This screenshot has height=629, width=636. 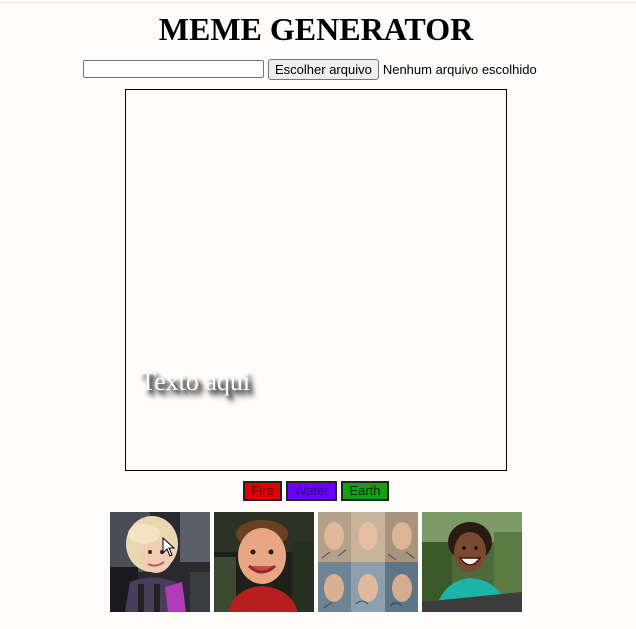 What do you see at coordinates (169, 547) in the screenshot?
I see `mouse-cursor-icon` at bounding box center [169, 547].